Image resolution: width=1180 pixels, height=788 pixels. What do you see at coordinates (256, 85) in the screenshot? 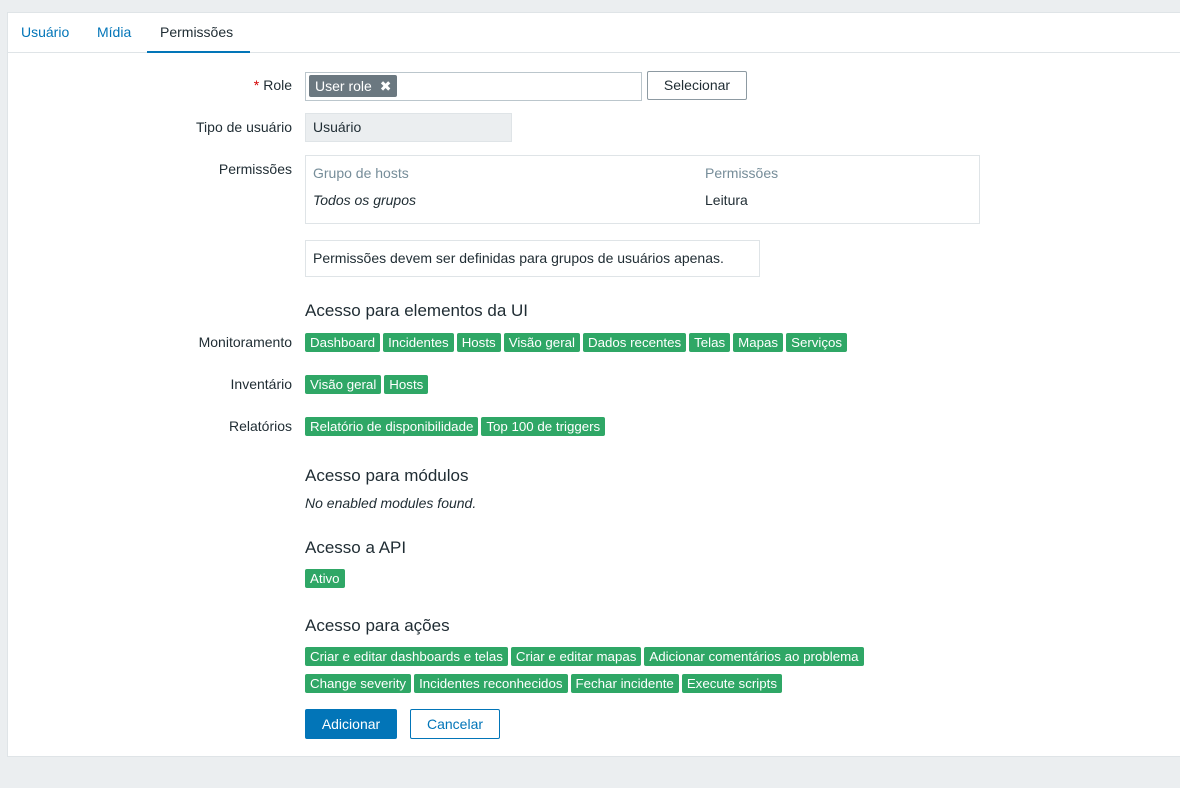
I see `required-marker: *` at bounding box center [256, 85].